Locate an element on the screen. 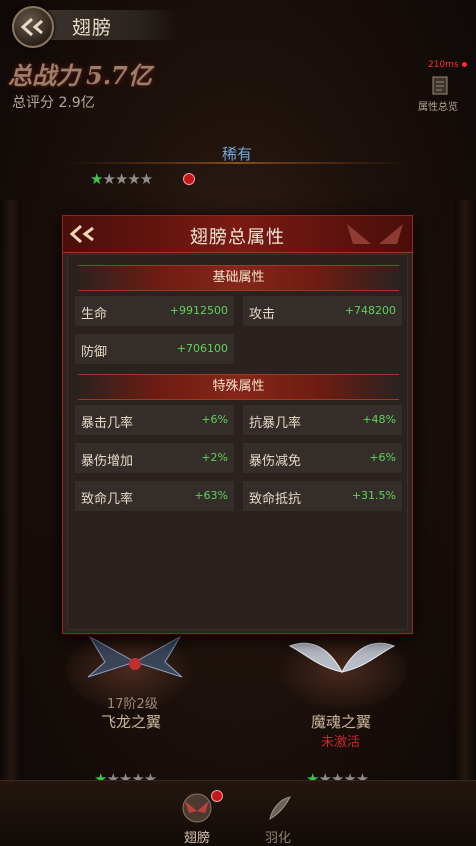  right-pillar is located at coordinates (465, 495).